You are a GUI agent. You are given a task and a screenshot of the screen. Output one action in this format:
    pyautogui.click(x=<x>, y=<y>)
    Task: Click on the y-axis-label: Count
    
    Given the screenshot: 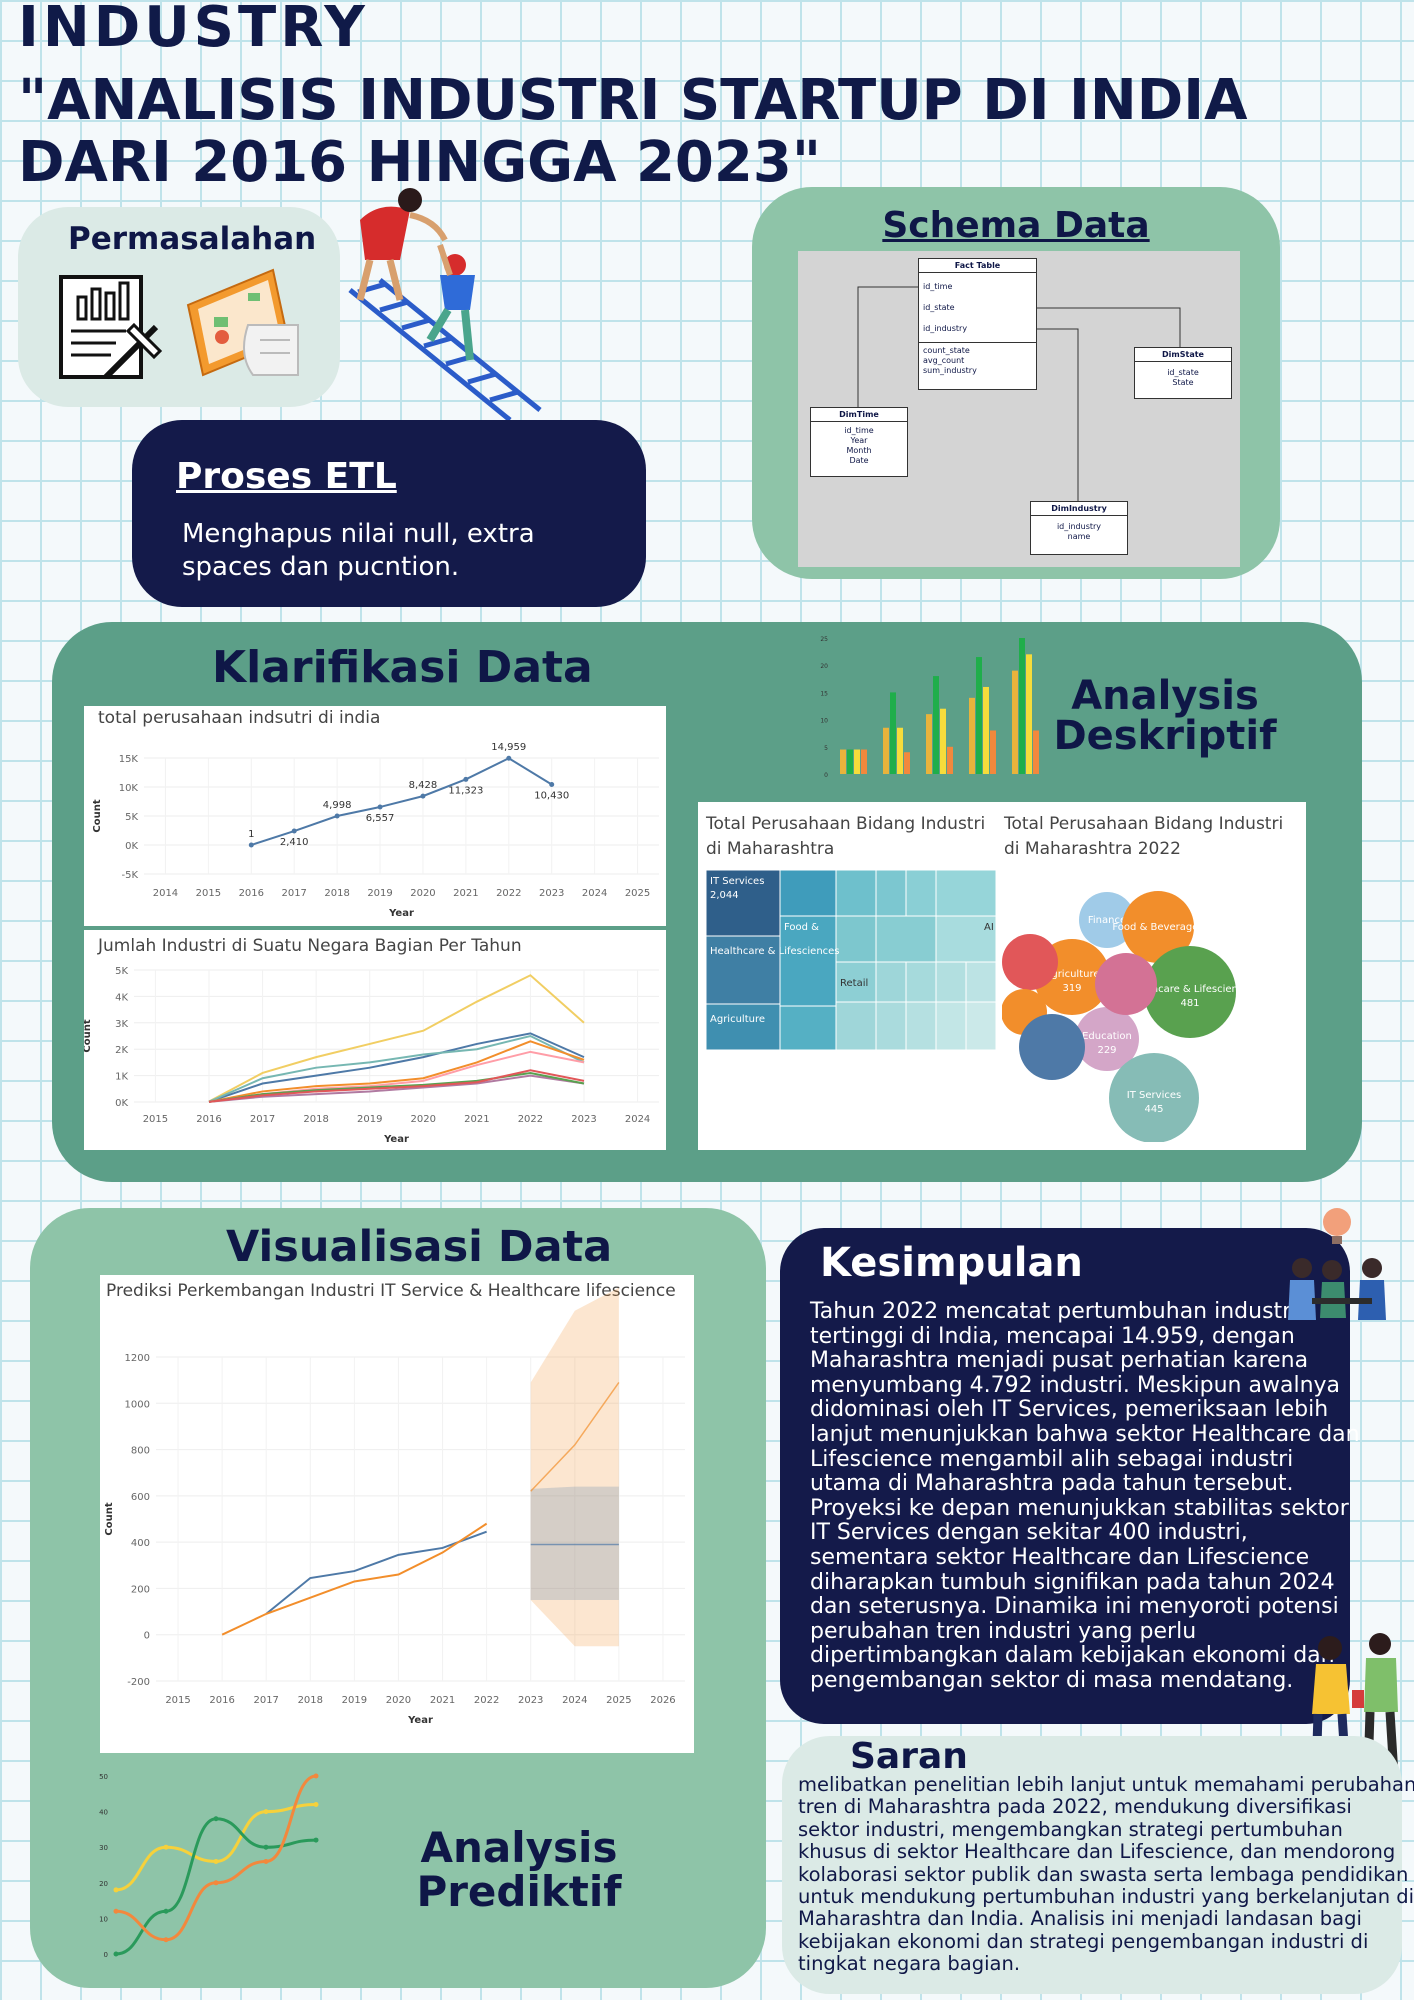 What is the action you would take?
    pyautogui.click(x=88, y=1035)
    